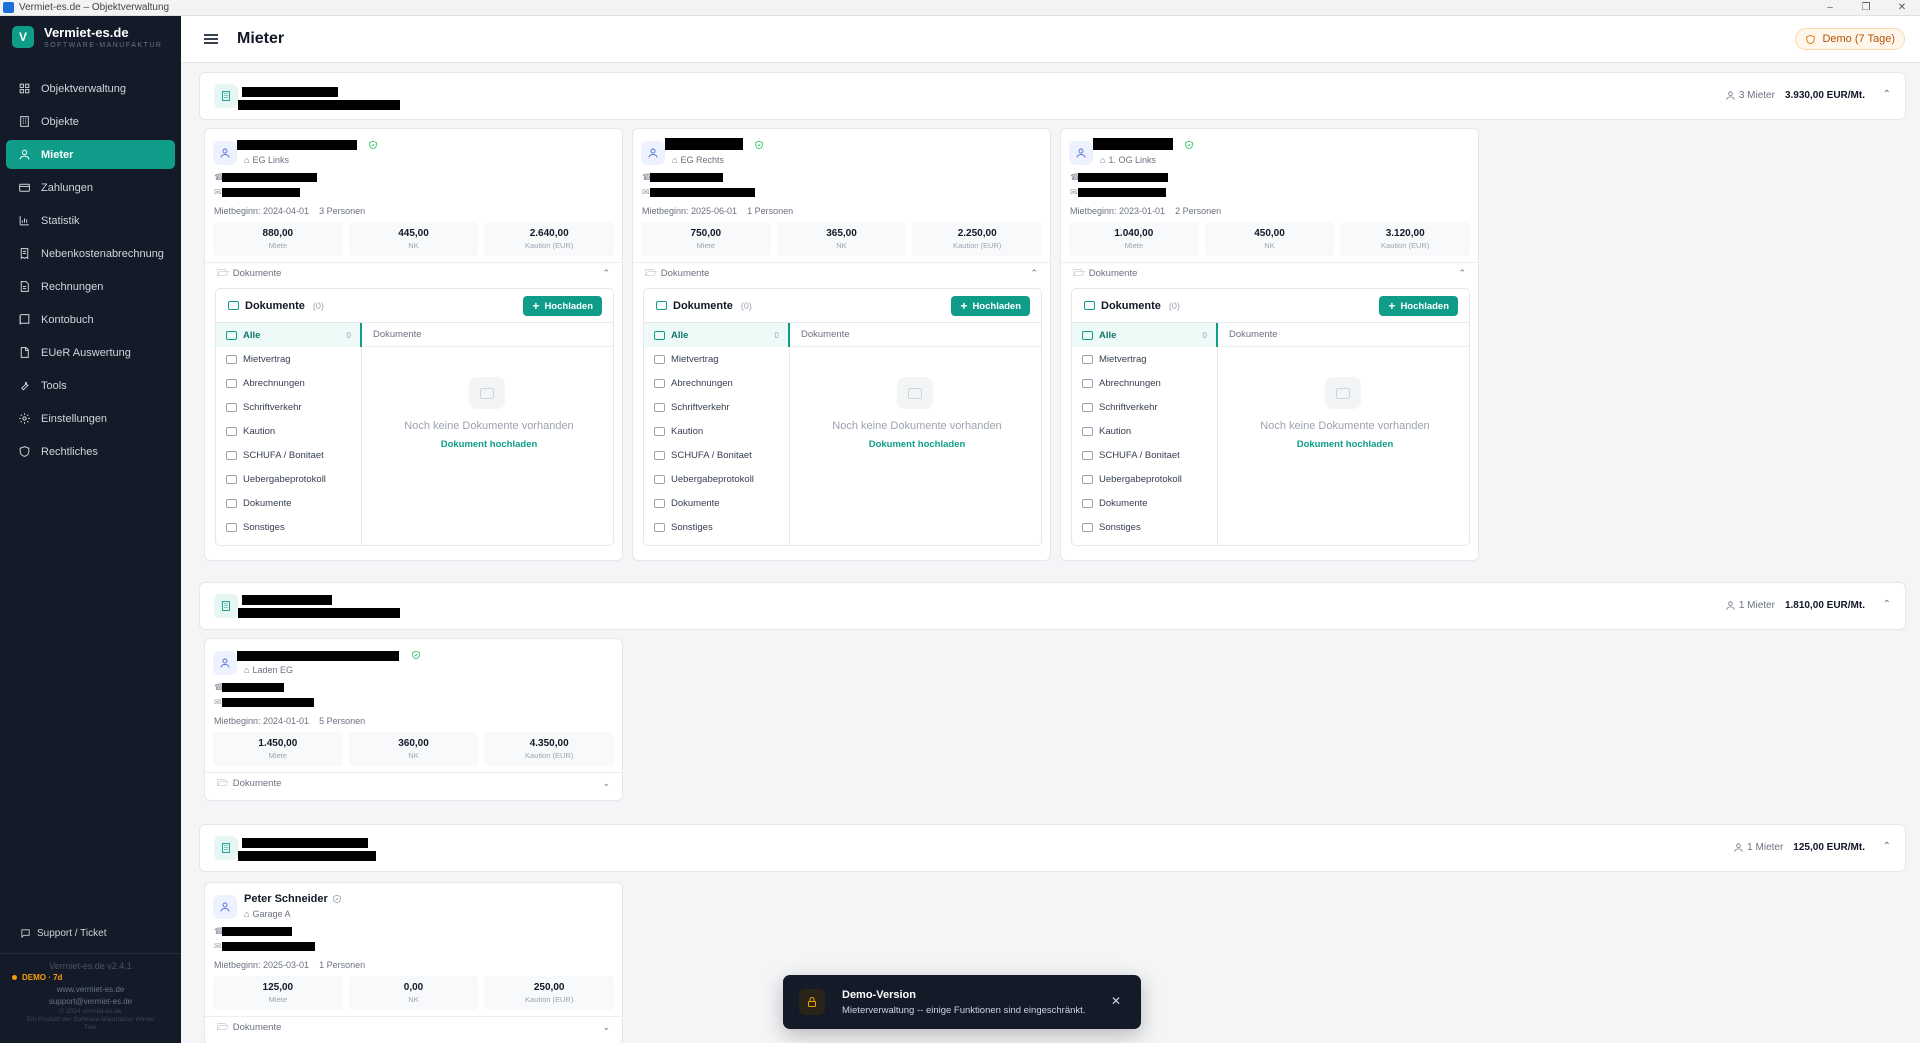 The width and height of the screenshot is (1920, 1043). I want to click on sidebar-item-nebenkostenabrechnung: Nebenkostenabrechnung, so click(90, 253).